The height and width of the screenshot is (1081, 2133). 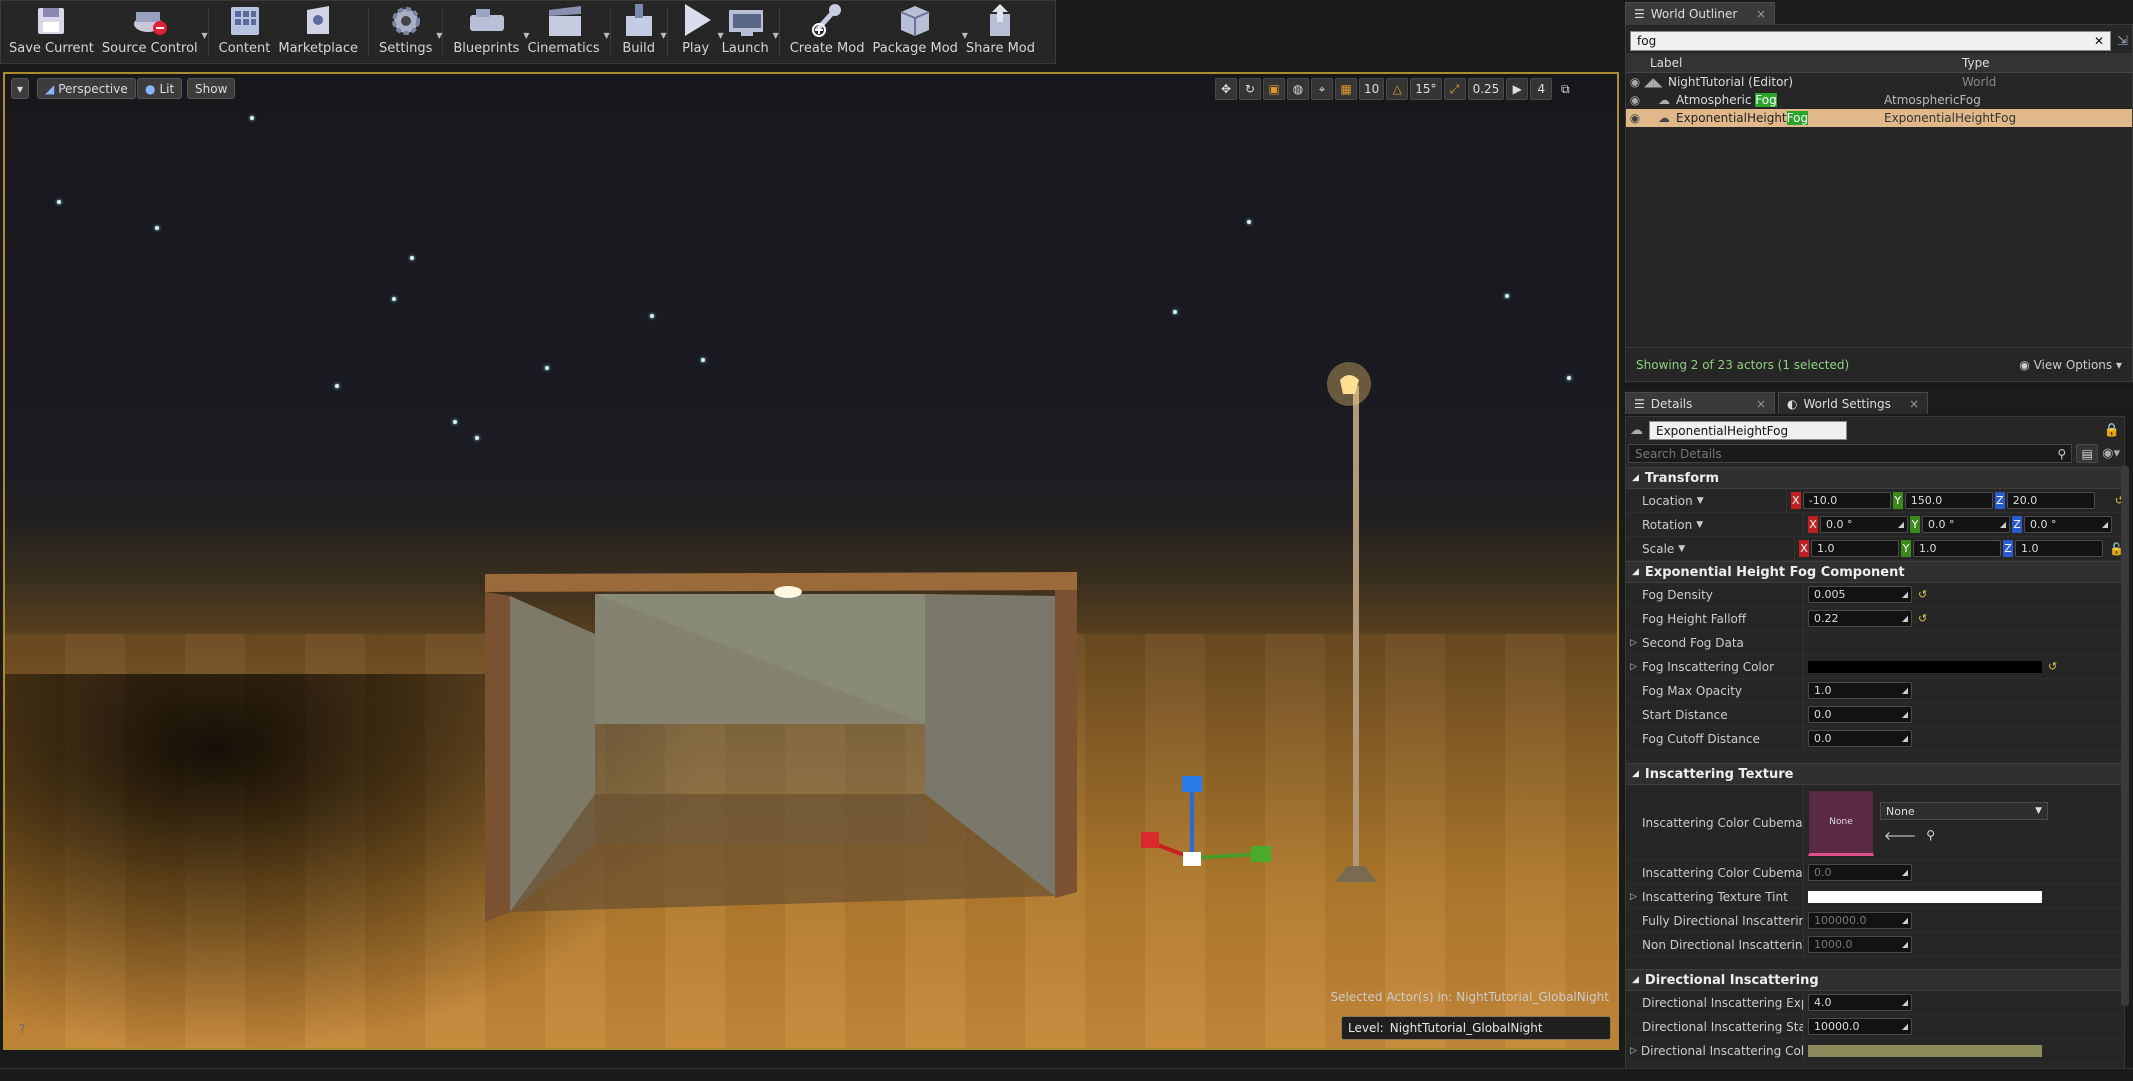 What do you see at coordinates (827, 32) in the screenshot?
I see `create-mod-button: Create Mod` at bounding box center [827, 32].